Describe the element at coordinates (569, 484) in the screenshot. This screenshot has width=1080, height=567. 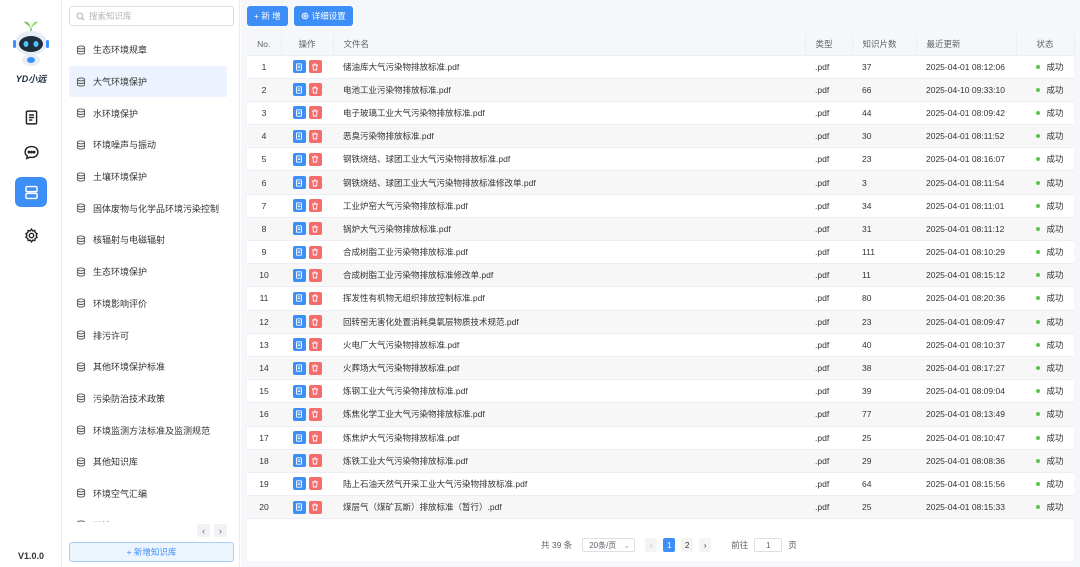
I see `row-filename: 陆上石油天然气开采工业大气污染物排放标准.pdf` at that location.